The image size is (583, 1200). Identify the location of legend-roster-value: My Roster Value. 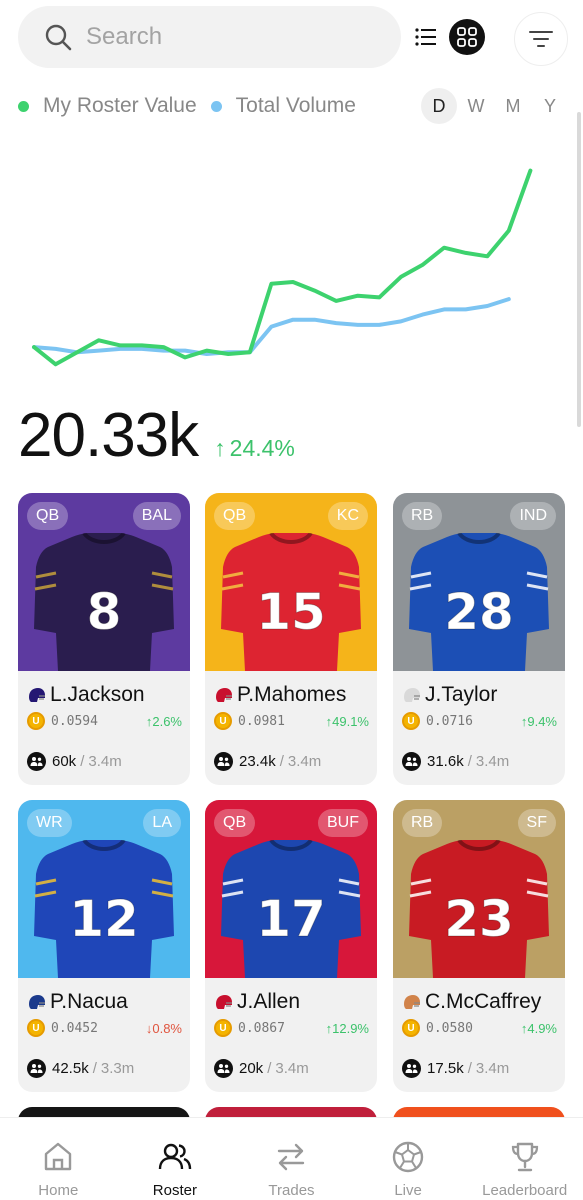
(107, 106).